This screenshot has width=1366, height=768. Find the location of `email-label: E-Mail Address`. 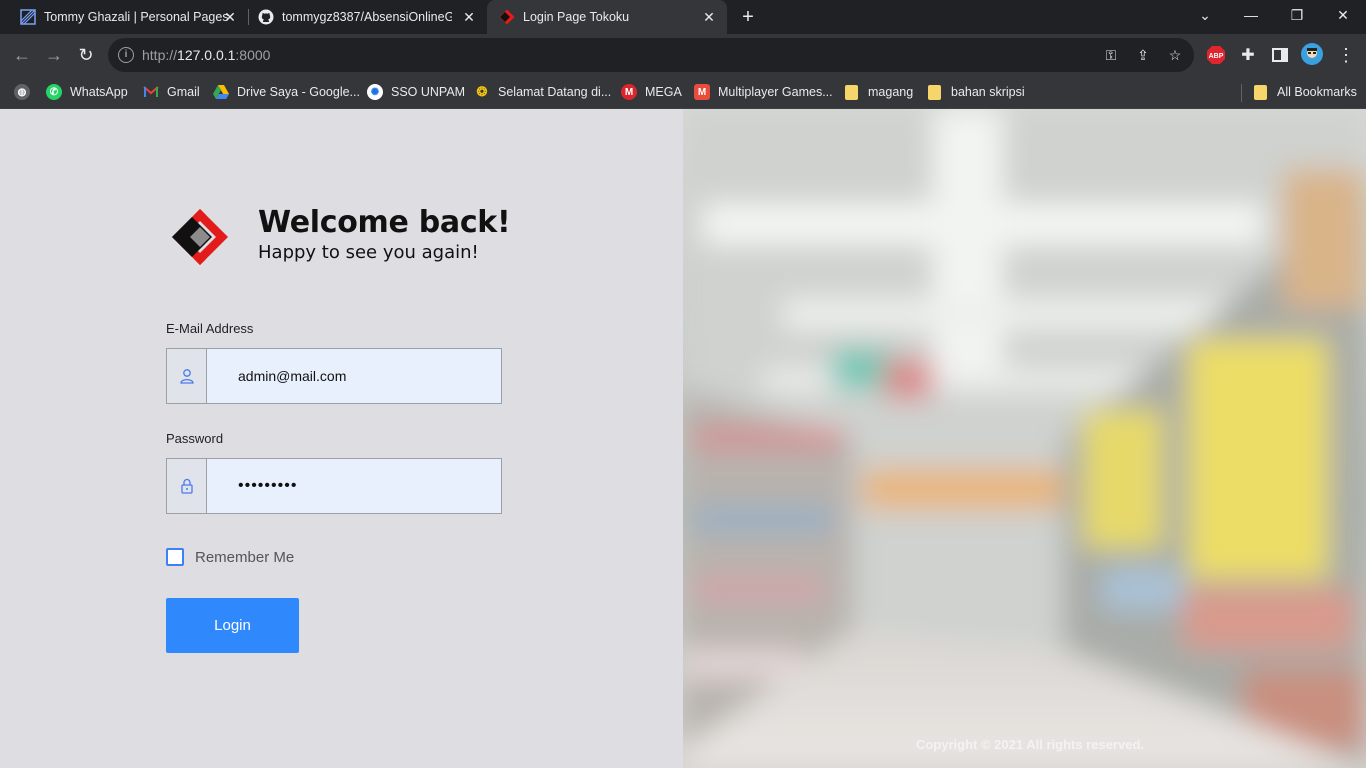

email-label: E-Mail Address is located at coordinates (210, 328).